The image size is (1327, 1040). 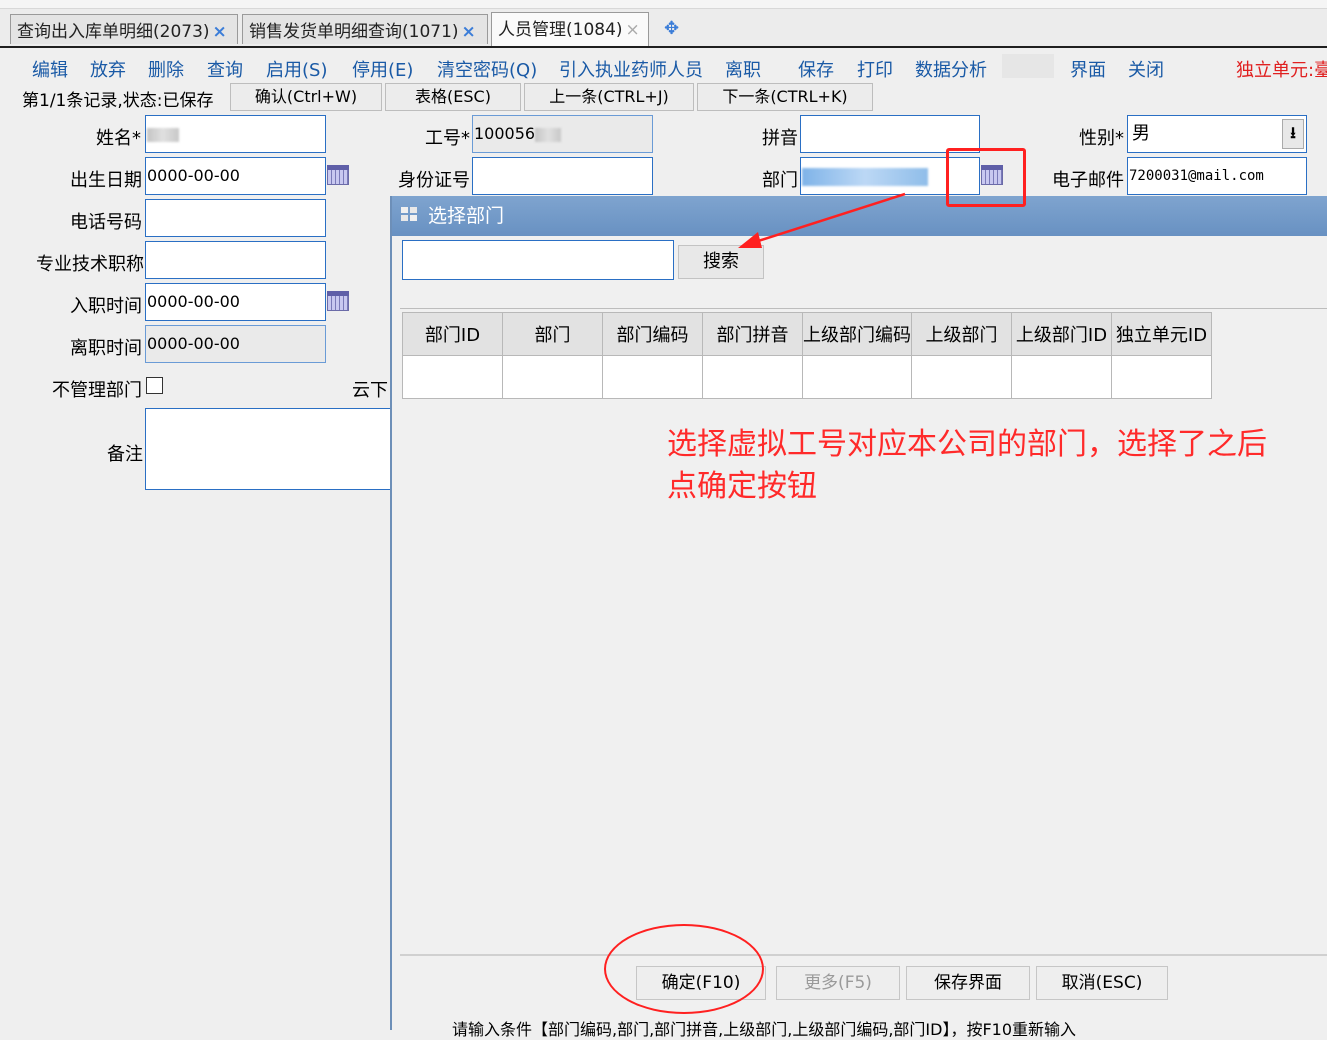 I want to click on note-line-2: 点确定按钮, so click(x=742, y=486).